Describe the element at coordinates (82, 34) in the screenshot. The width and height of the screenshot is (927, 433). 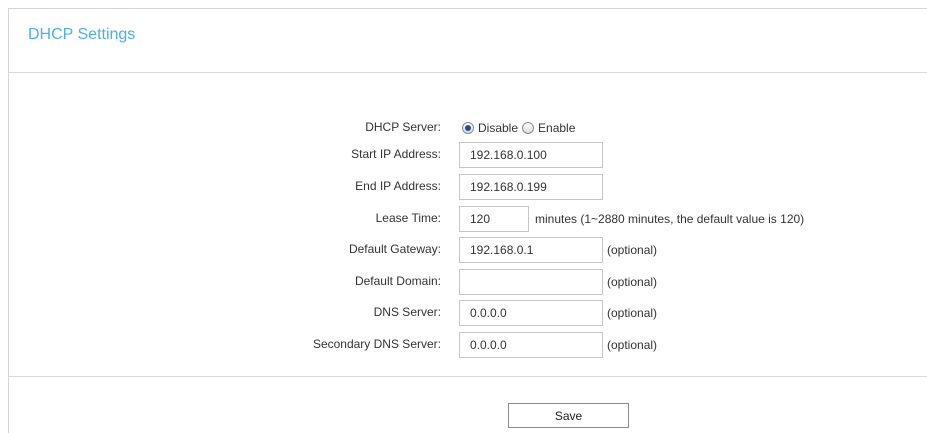
I see `panel-title: DHCP Settings` at that location.